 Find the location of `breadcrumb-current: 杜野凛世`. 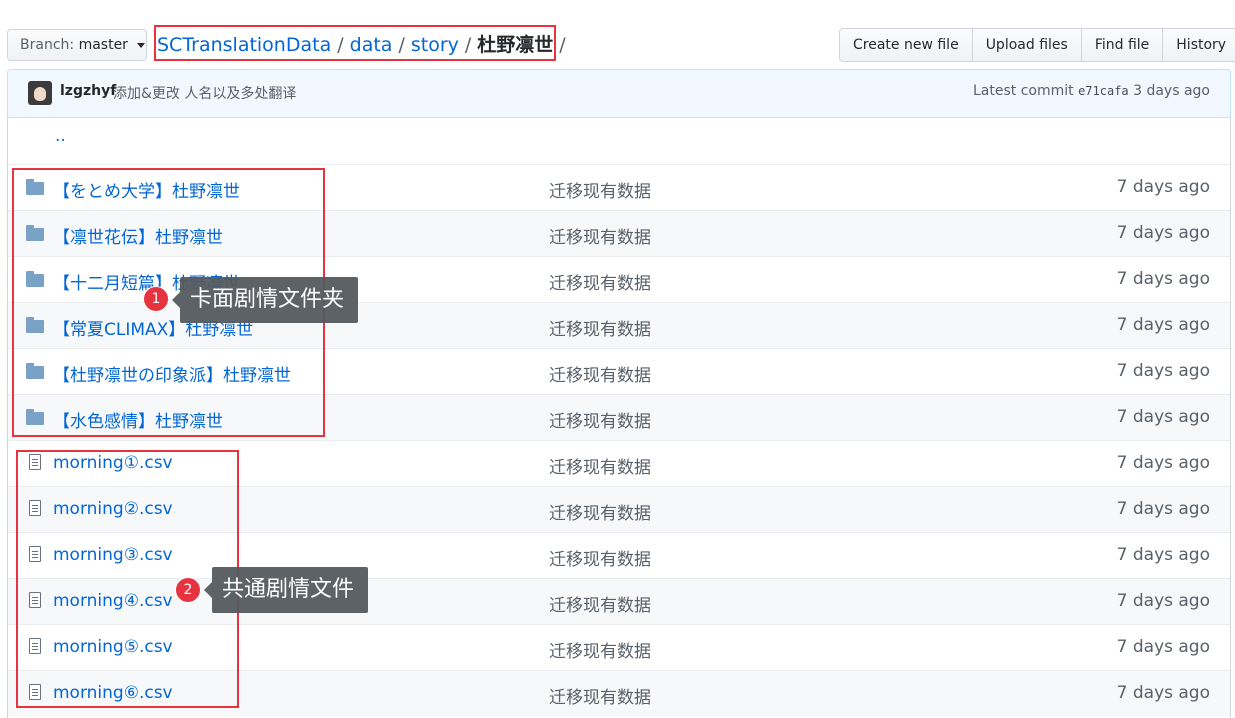

breadcrumb-current: 杜野凛世 is located at coordinates (515, 45).